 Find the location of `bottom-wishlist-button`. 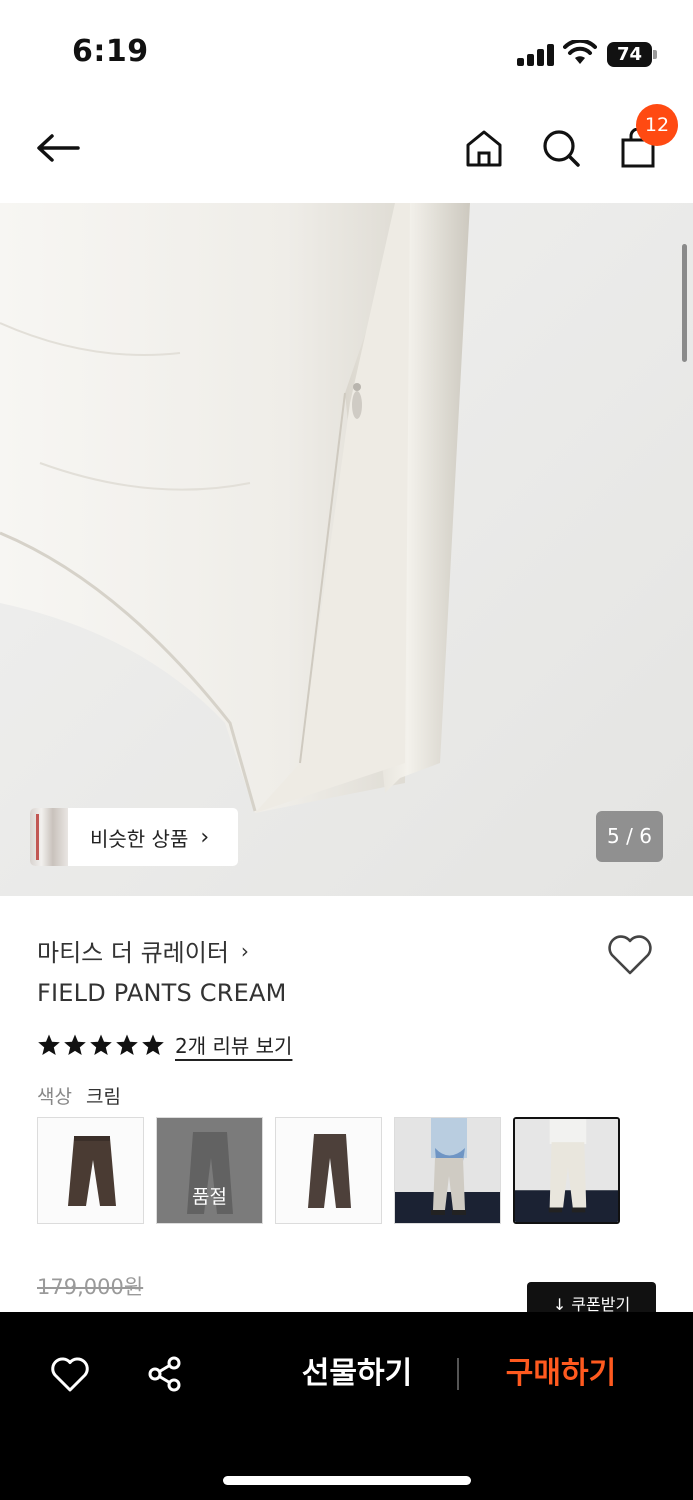

bottom-wishlist-button is located at coordinates (70, 1375).